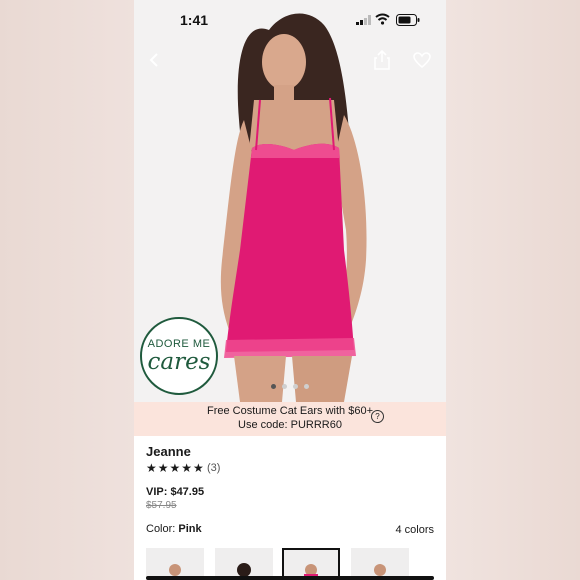 This screenshot has width=580, height=580. What do you see at coordinates (290, 425) in the screenshot?
I see `promo-line2: Use code: PURRR60` at bounding box center [290, 425].